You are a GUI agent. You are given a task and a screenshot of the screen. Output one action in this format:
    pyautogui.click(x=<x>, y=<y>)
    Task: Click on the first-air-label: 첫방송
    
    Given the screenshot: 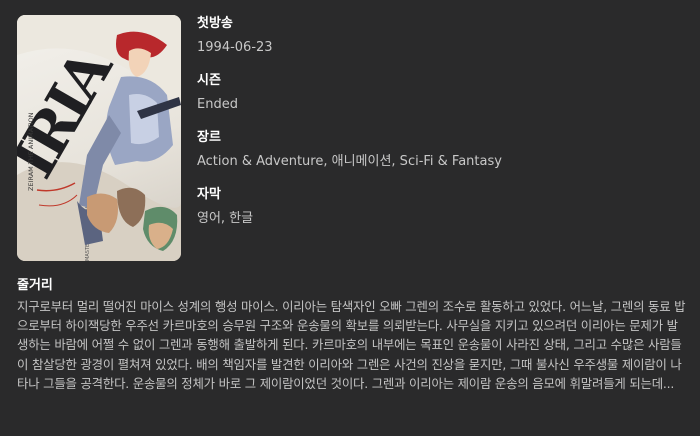 What is the action you would take?
    pyautogui.click(x=215, y=23)
    